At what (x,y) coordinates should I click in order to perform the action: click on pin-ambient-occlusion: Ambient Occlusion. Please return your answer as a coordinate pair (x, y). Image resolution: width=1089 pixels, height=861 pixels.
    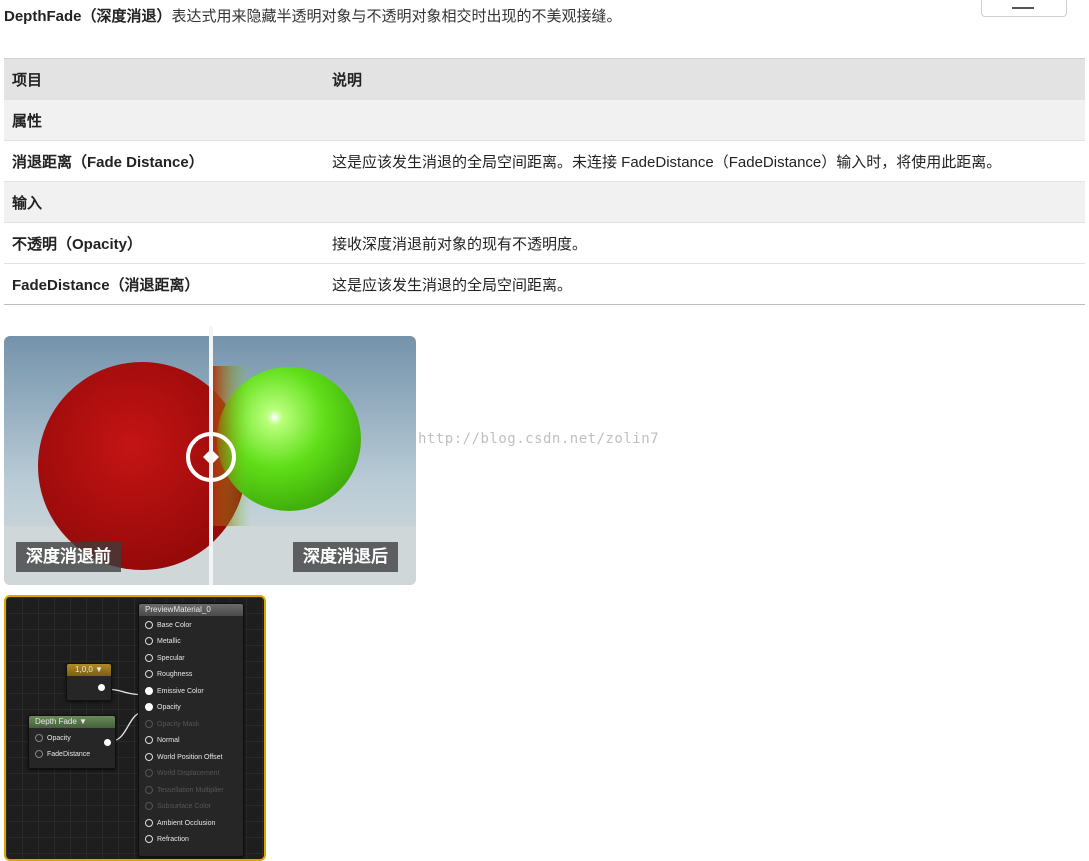
    Looking at the image, I should click on (180, 824).